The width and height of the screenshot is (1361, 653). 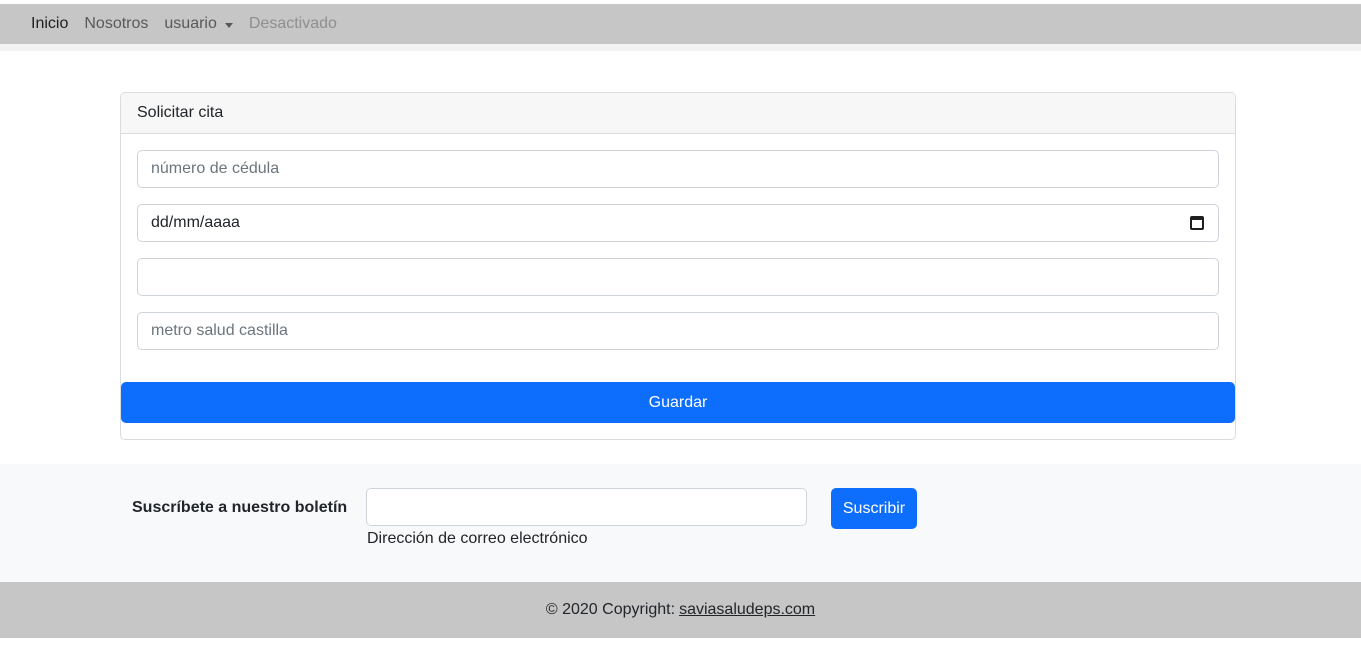 What do you see at coordinates (680, 24) in the screenshot?
I see `navbar: Inicio Nosotros usuario Desactivado` at bounding box center [680, 24].